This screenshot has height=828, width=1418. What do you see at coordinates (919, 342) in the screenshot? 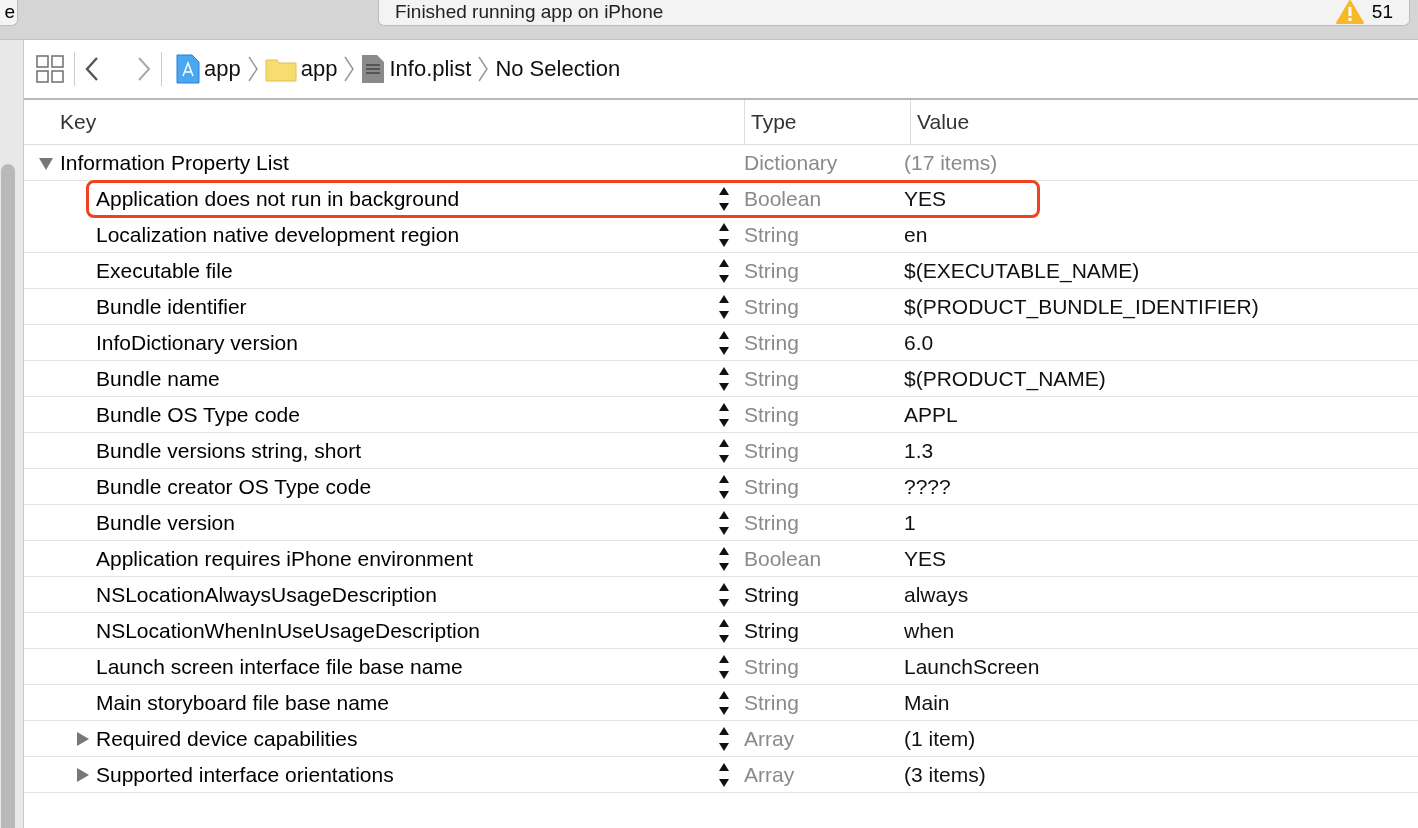
I see `value-cell: 6.0` at bounding box center [919, 342].